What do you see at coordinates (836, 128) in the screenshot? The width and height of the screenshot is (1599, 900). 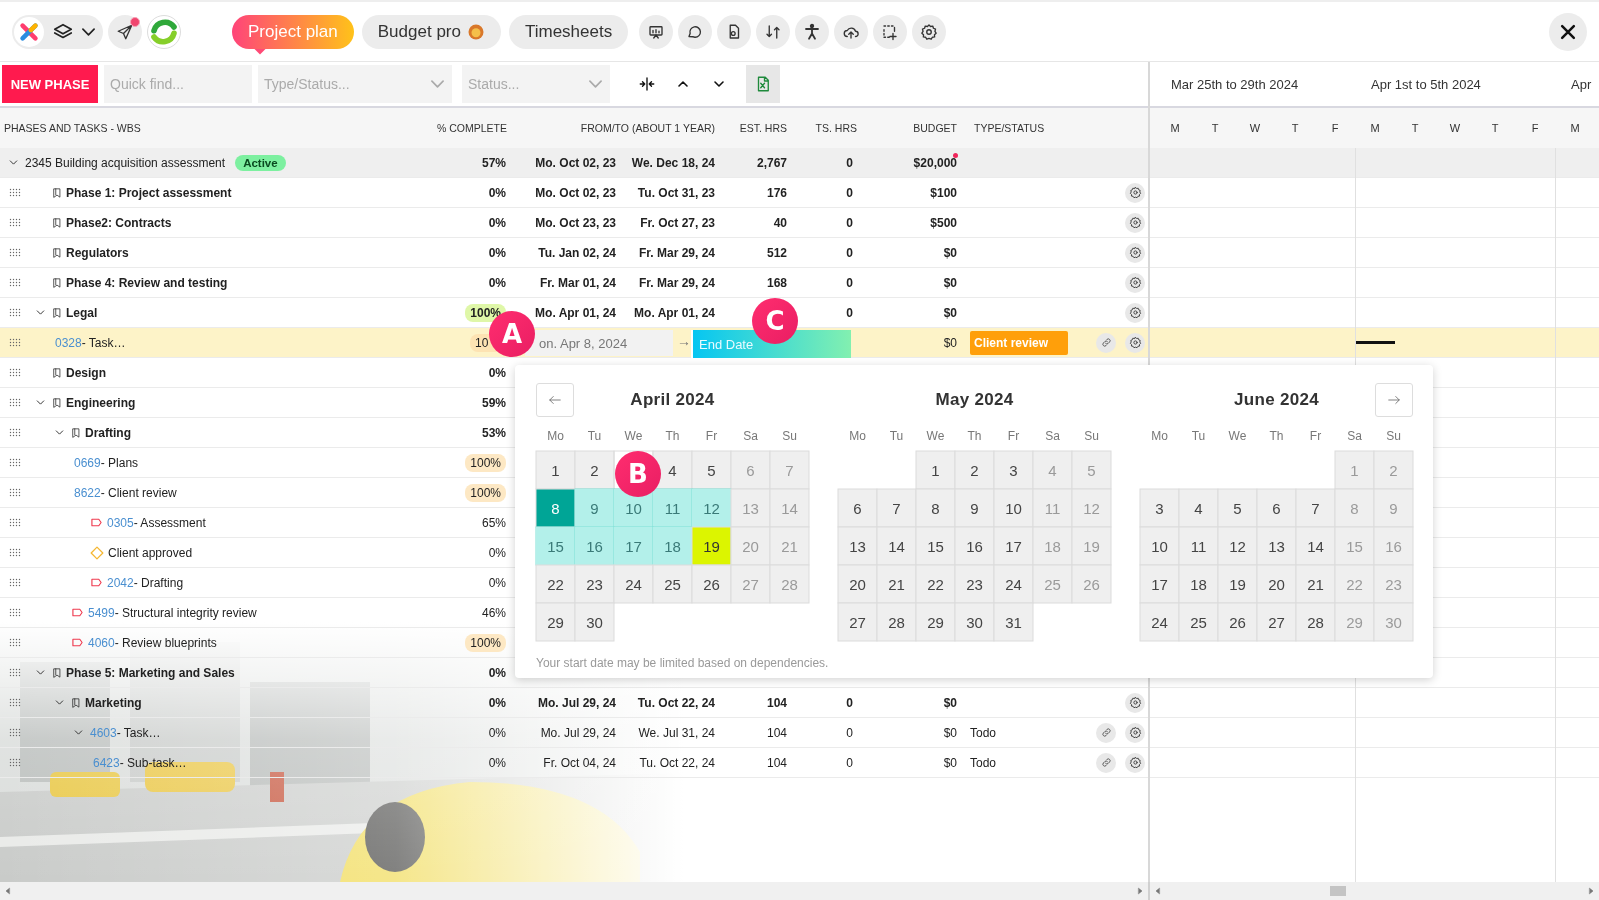 I see `column-header: TS. HRS` at bounding box center [836, 128].